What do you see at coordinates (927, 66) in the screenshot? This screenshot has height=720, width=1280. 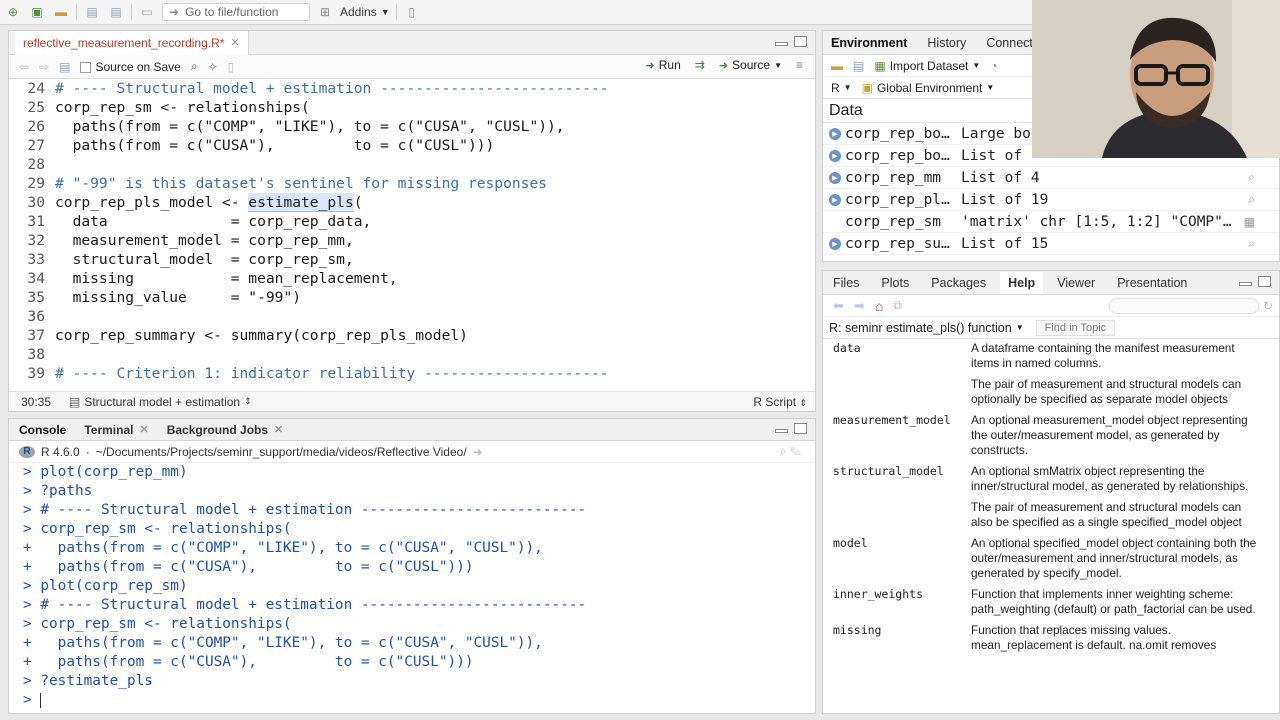 I see `import-dataset-button: ▦ Import Dataset ▼` at bounding box center [927, 66].